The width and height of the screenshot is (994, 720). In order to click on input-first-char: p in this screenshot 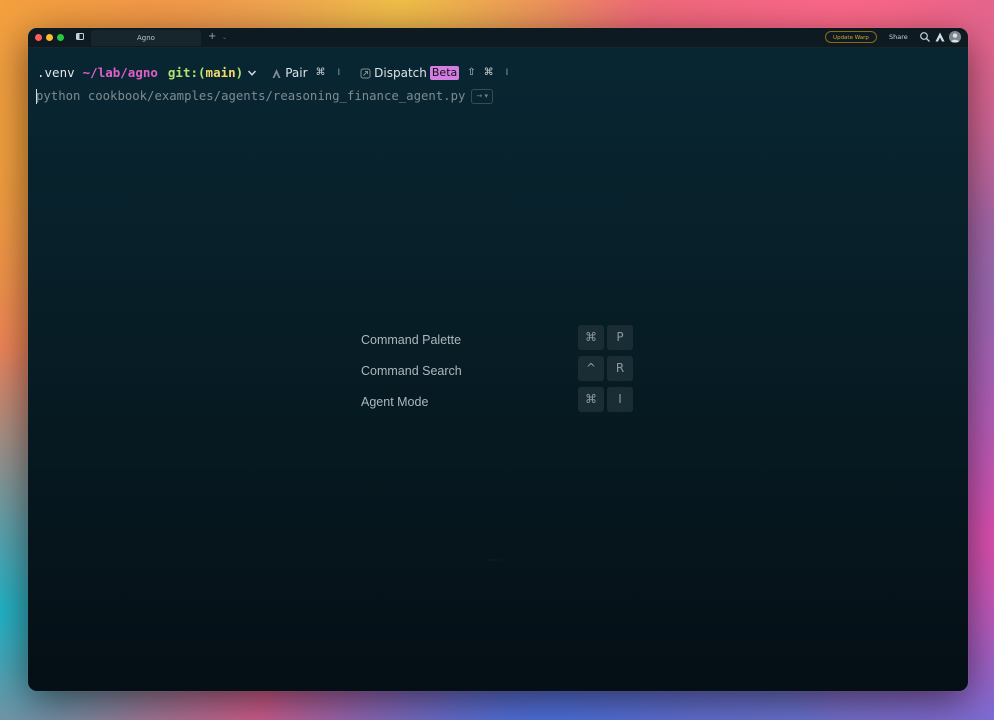, I will do `click(40, 96)`.